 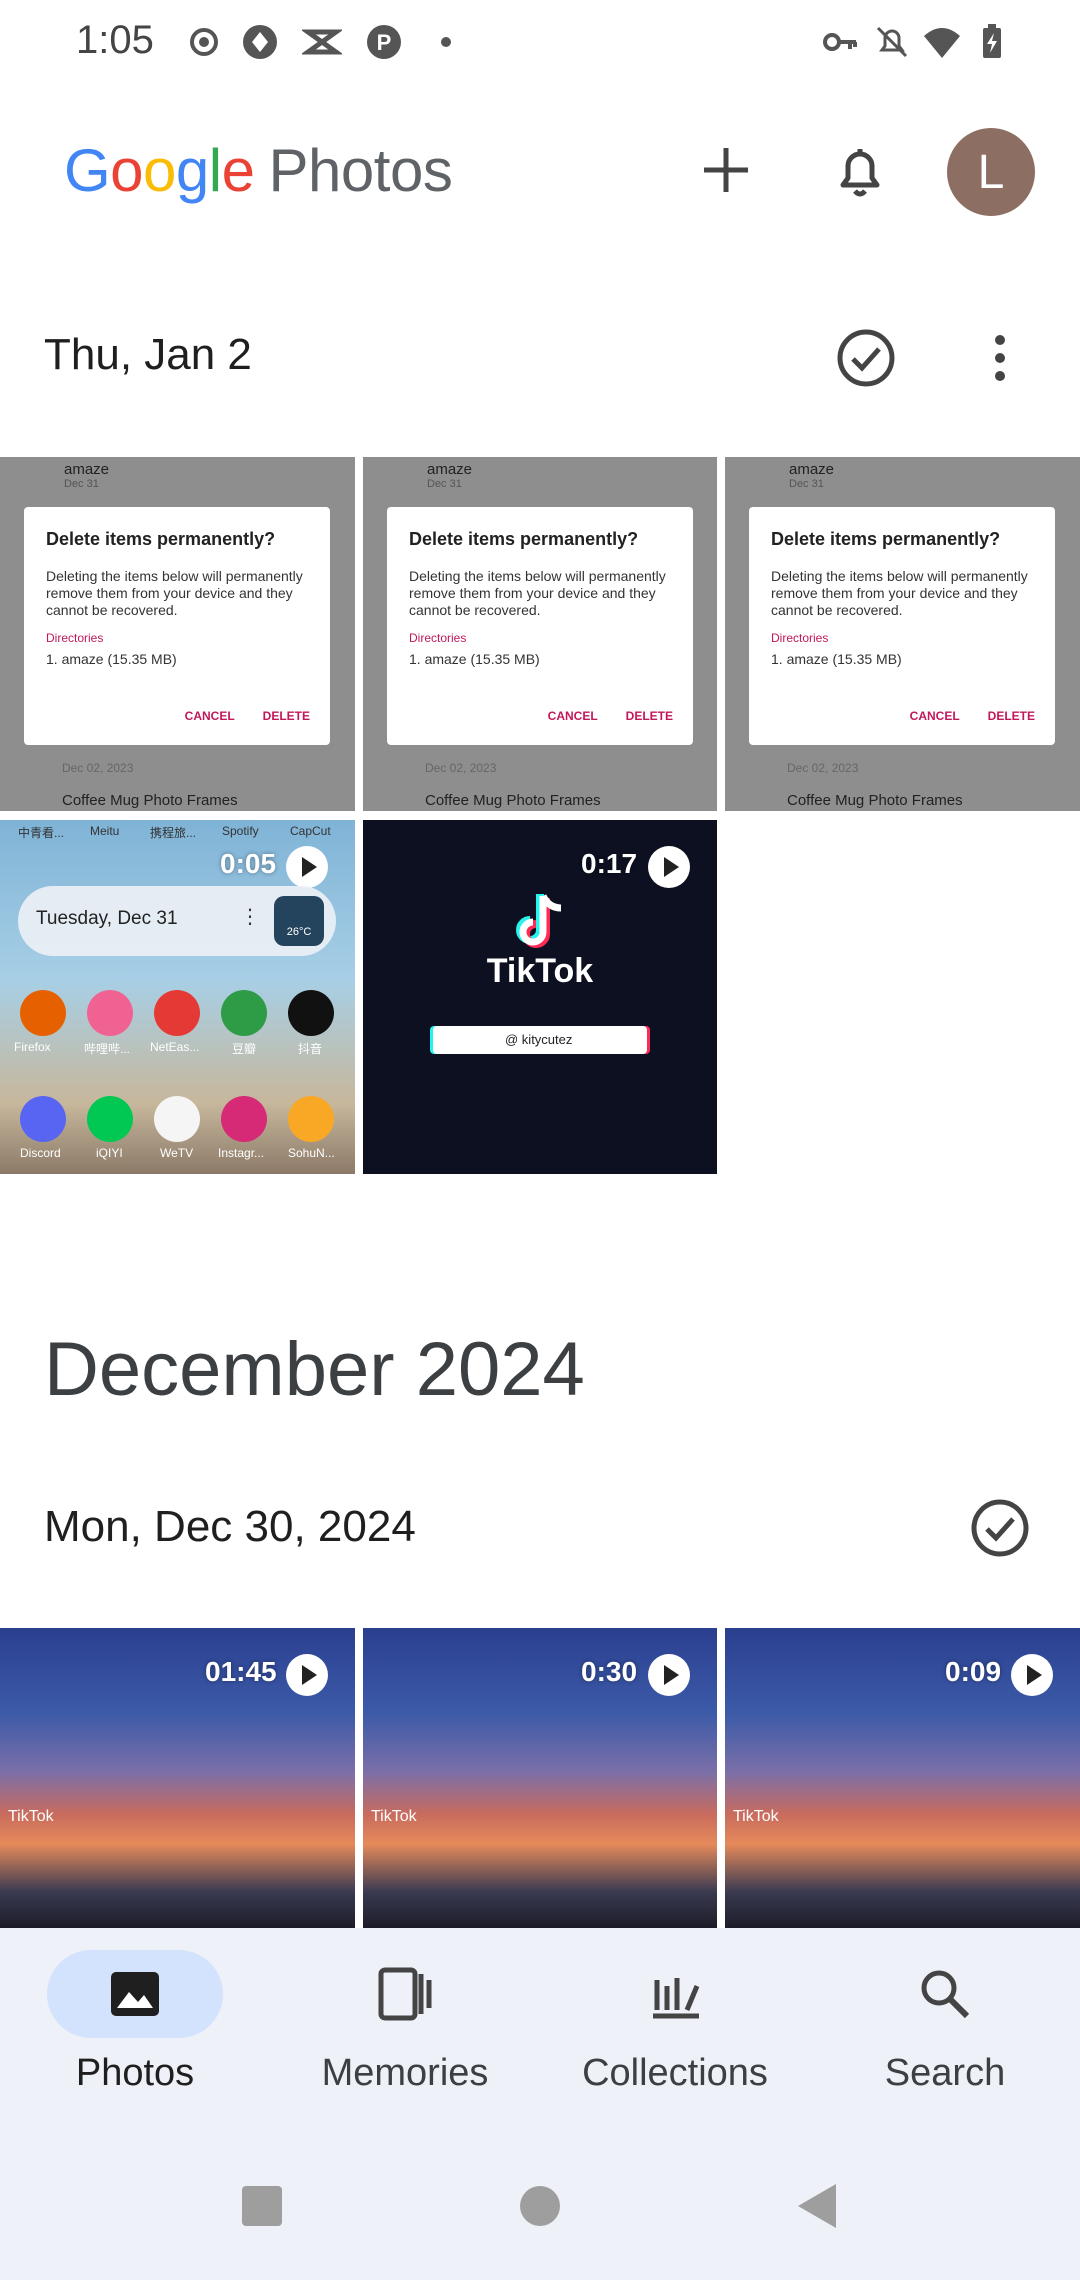 What do you see at coordinates (177, 1013) in the screenshot?
I see `netease-icon` at bounding box center [177, 1013].